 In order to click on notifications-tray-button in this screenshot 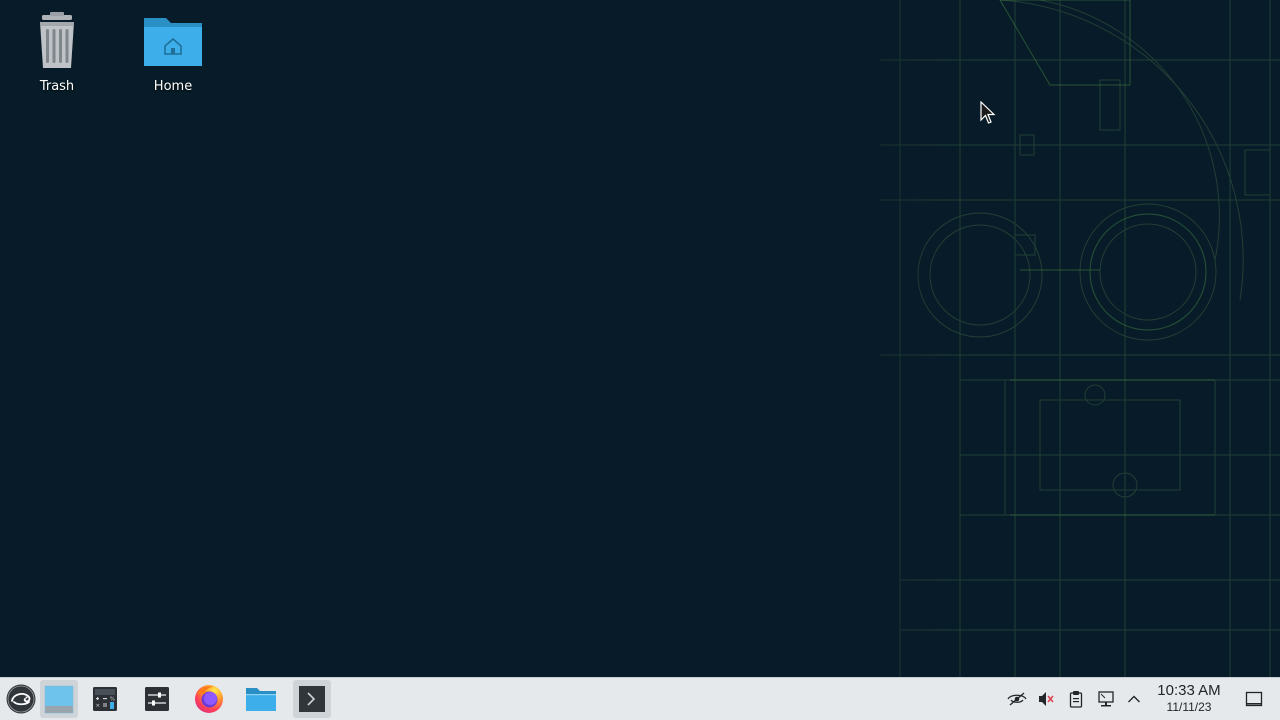, I will do `click(1254, 699)`.